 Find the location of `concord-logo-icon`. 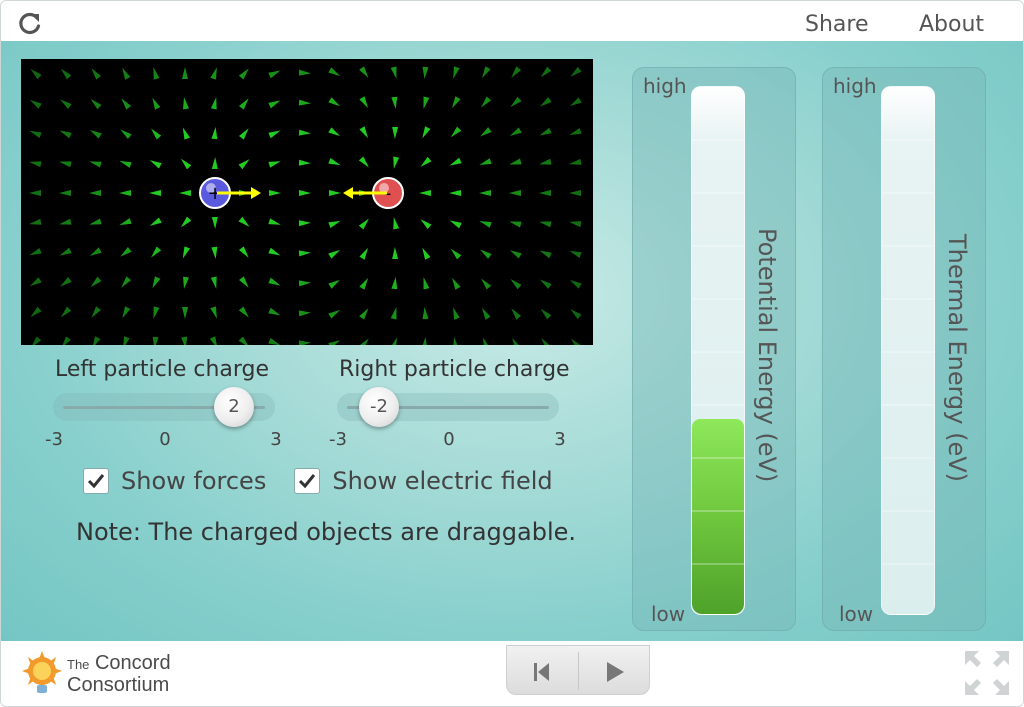

concord-logo-icon is located at coordinates (42, 672).